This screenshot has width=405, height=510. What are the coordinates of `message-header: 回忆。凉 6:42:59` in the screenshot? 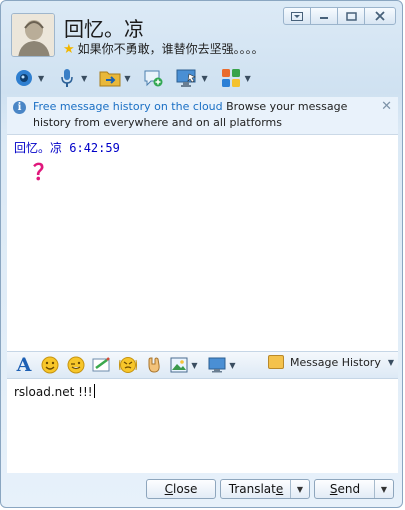 It's located at (67, 147).